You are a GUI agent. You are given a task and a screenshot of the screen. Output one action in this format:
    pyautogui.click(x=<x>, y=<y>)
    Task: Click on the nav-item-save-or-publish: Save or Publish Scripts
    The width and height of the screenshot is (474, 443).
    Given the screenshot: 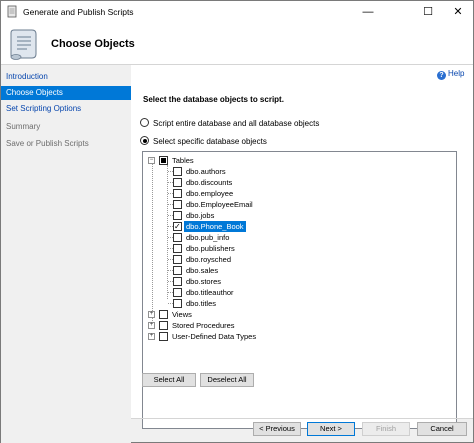 What is the action you would take?
    pyautogui.click(x=47, y=143)
    